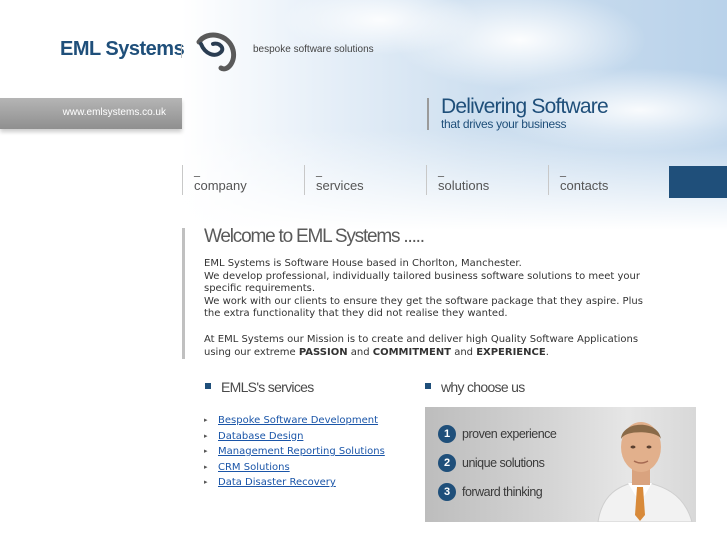  What do you see at coordinates (698, 182) in the screenshot?
I see `nav-accent-block` at bounding box center [698, 182].